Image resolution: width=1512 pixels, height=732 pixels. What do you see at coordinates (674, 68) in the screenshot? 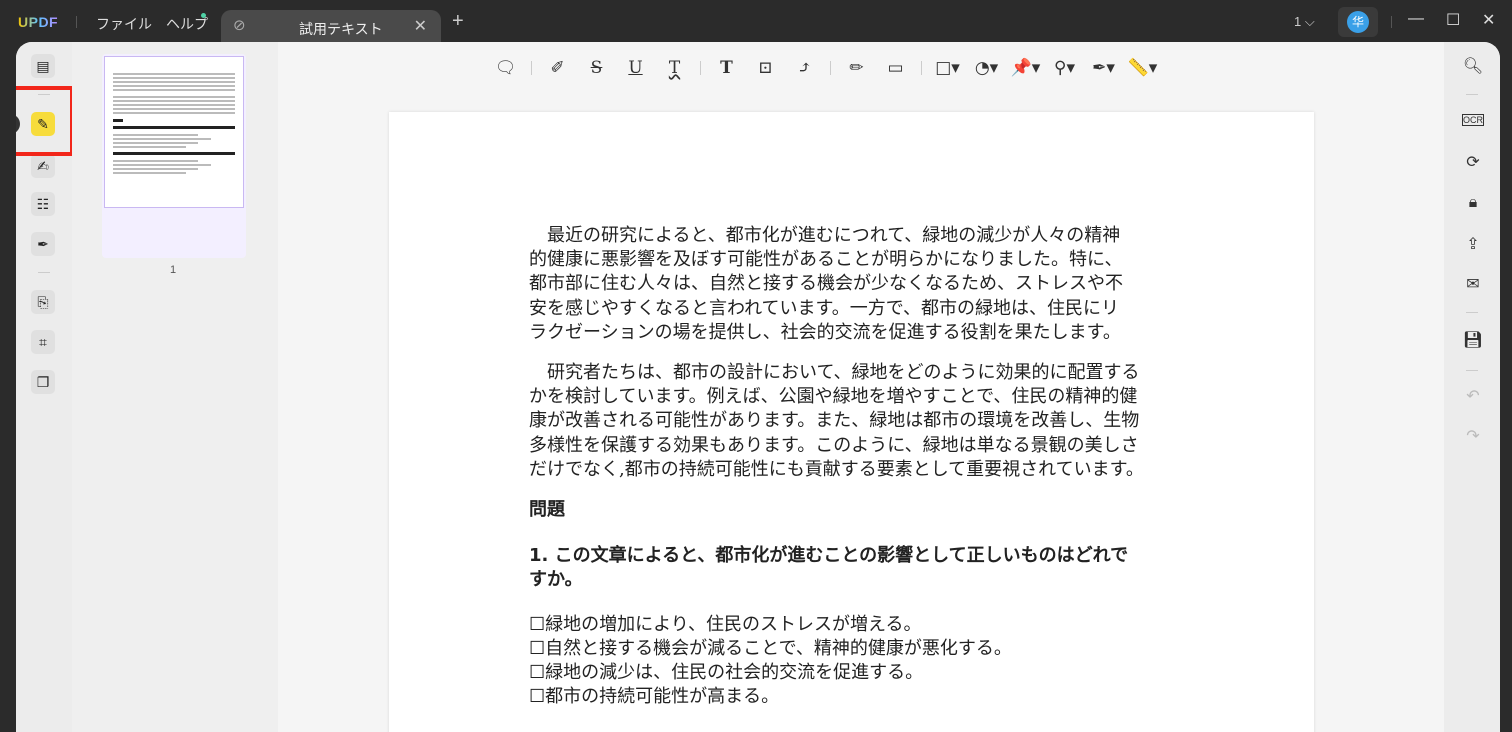
I see `squiggly-underline-icon: T` at bounding box center [674, 68].